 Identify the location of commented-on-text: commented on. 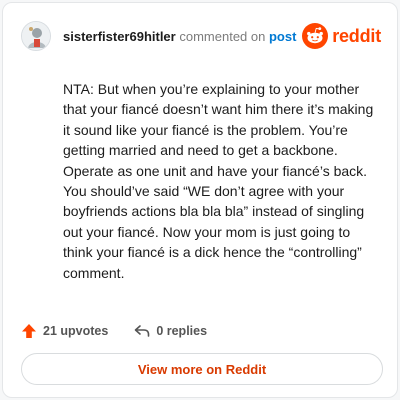
(222, 36).